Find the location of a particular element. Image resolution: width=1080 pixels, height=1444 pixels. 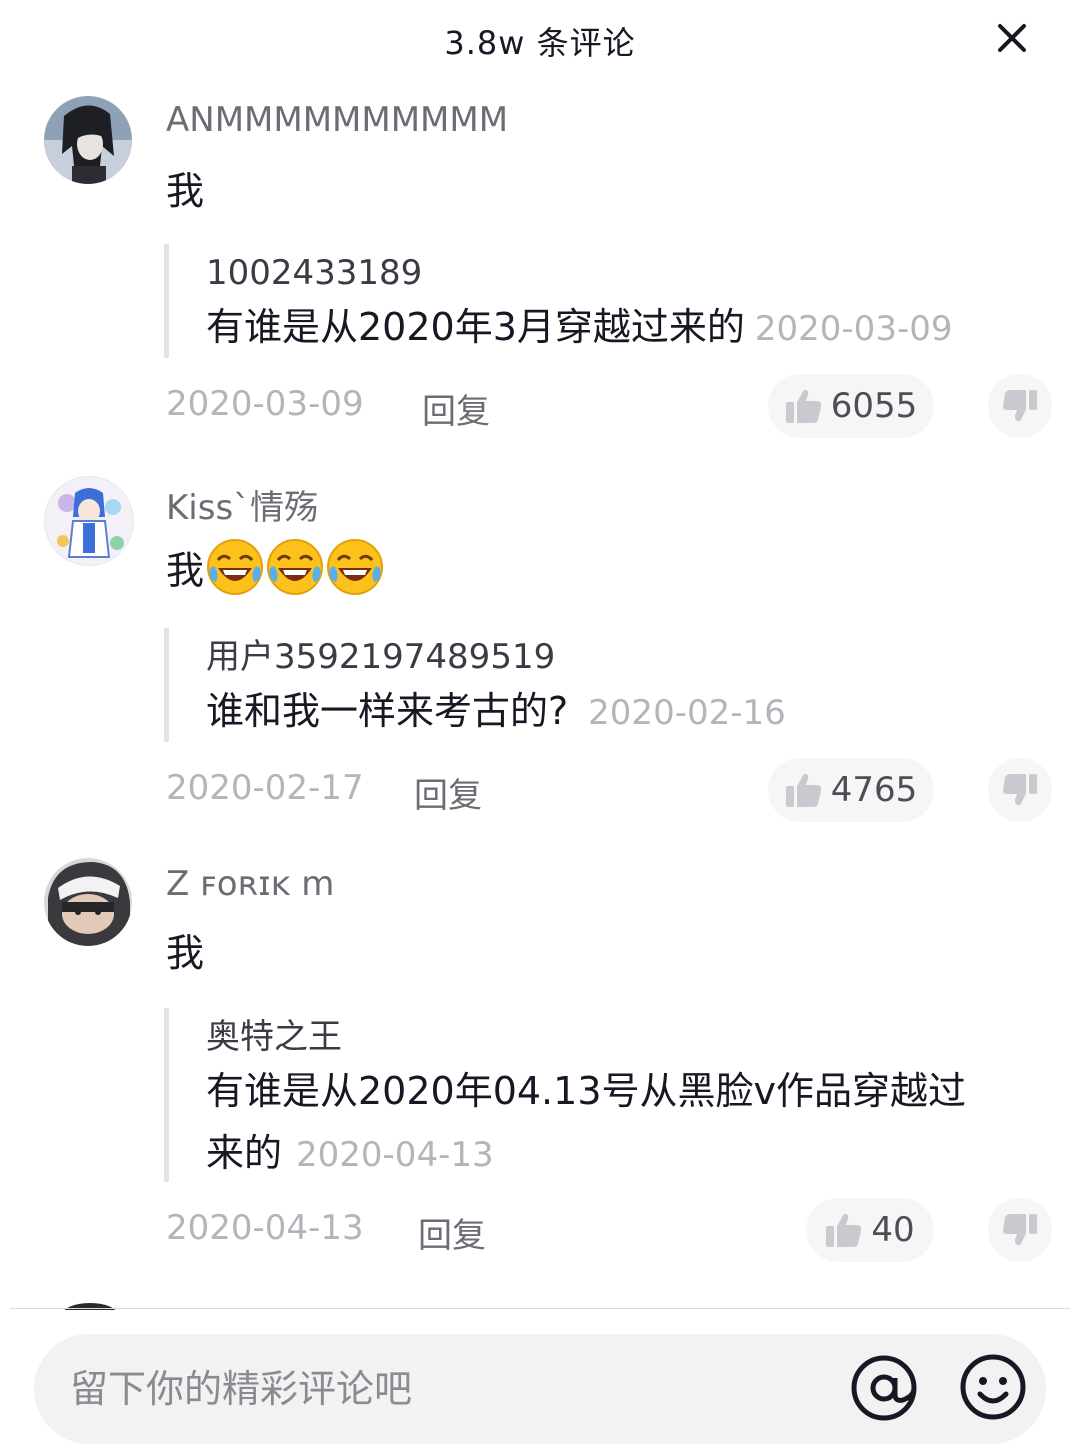

quoted-username: 1002433189 is located at coordinates (615, 273).